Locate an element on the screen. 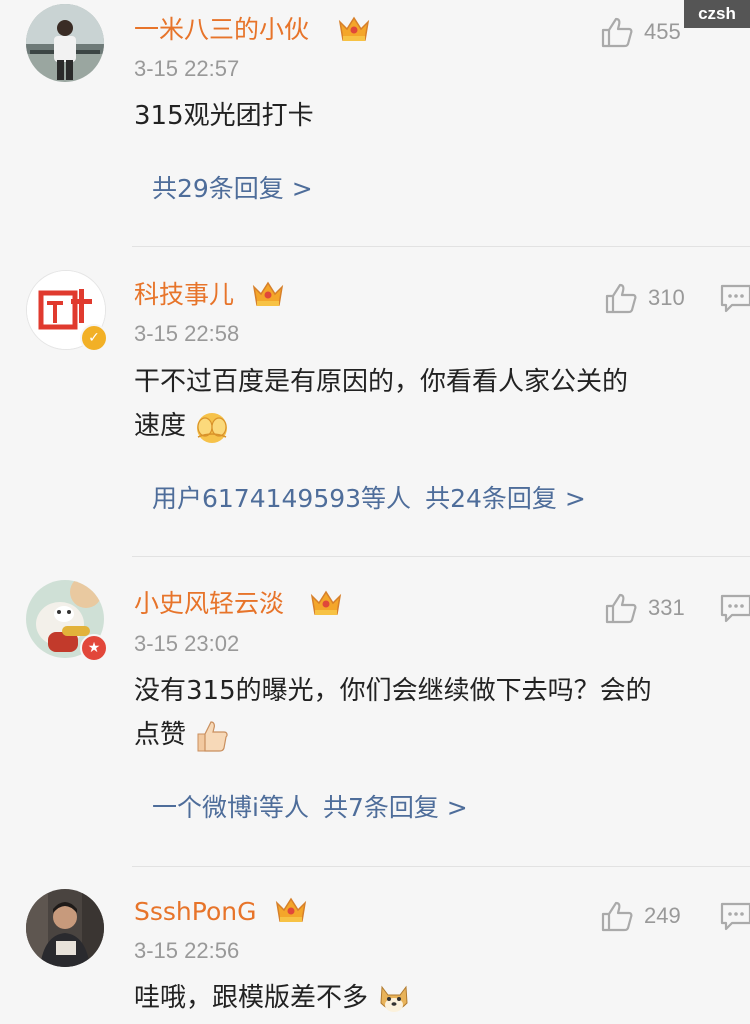  comment-line: 哇哦，跟模版差不多 is located at coordinates (251, 998).